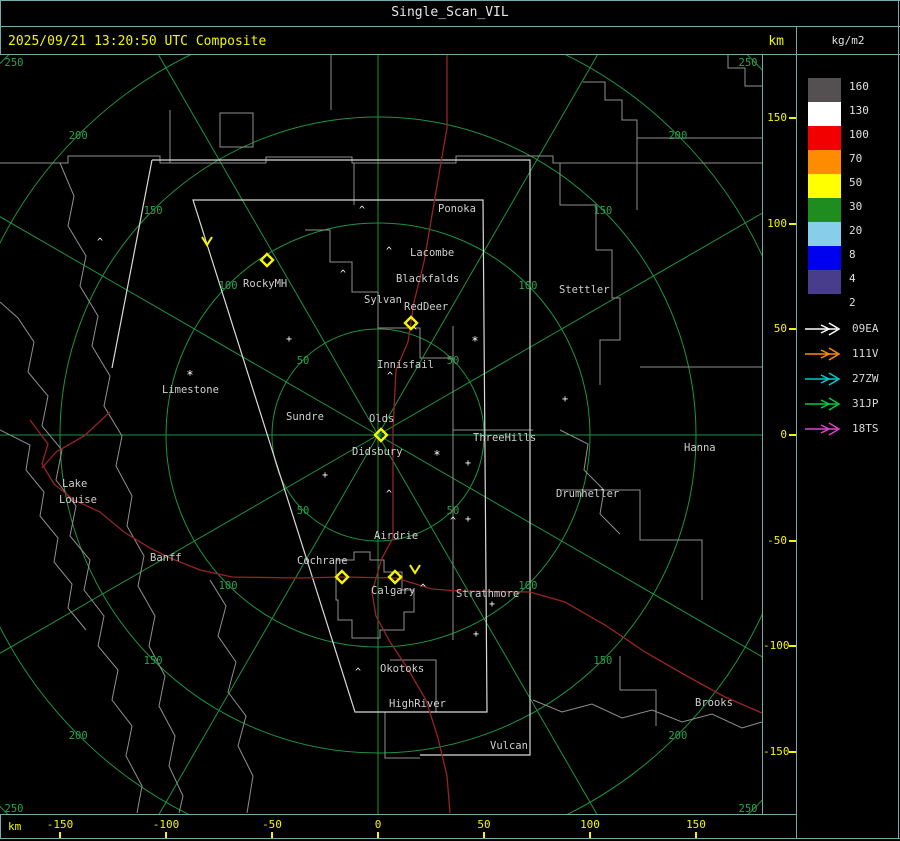  What do you see at coordinates (450, 838) in the screenshot?
I see `frame-line-bottom` at bounding box center [450, 838].